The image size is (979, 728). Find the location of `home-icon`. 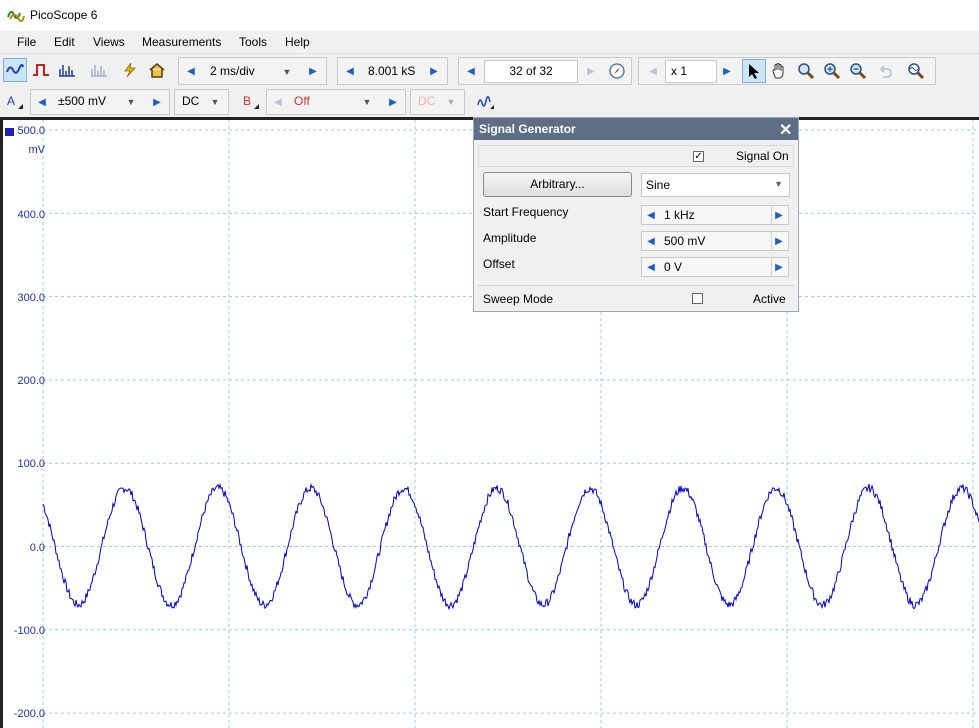

home-icon is located at coordinates (157, 70).